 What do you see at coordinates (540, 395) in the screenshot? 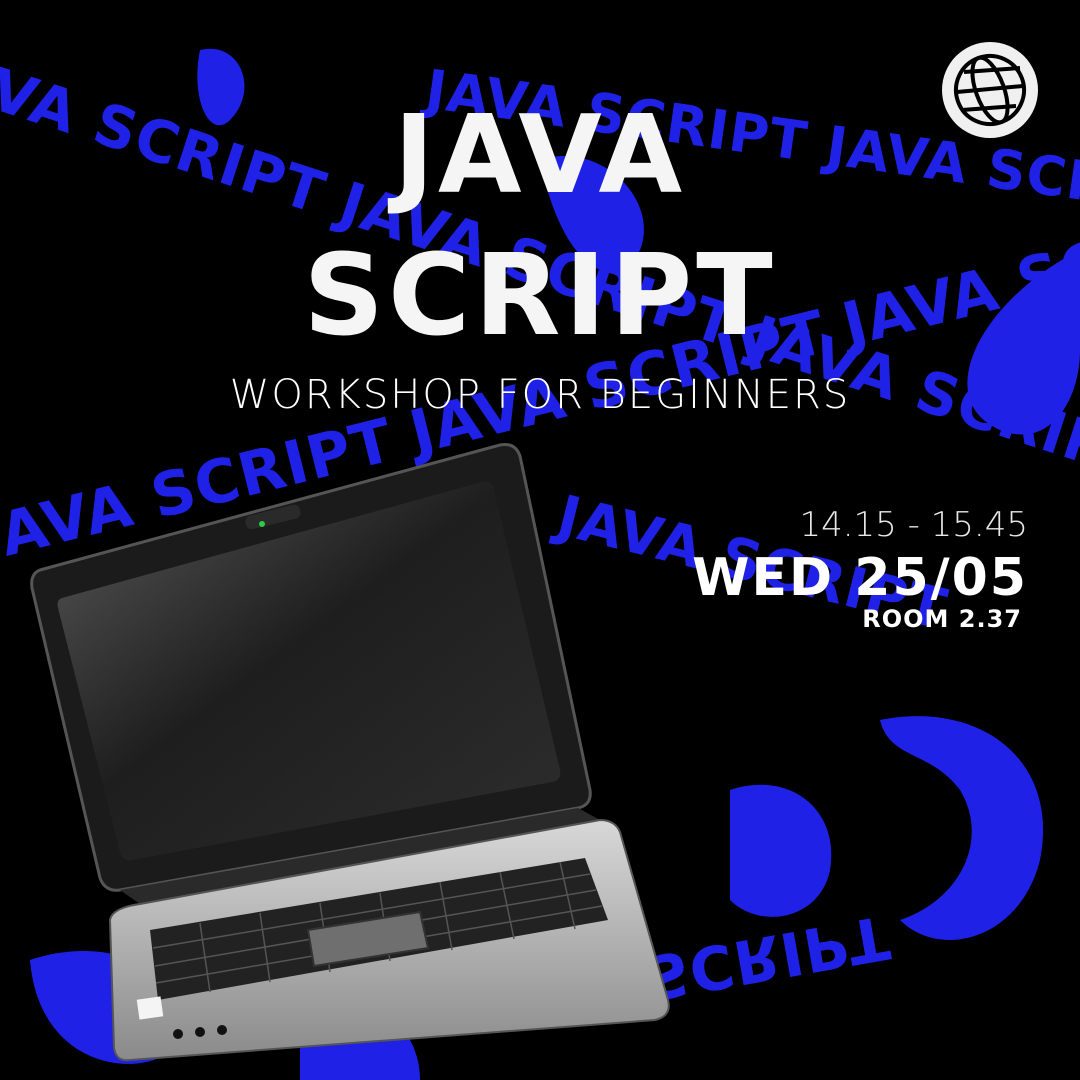
I see `subtitle: WORKSHOP FOR BEGINNERS` at bounding box center [540, 395].